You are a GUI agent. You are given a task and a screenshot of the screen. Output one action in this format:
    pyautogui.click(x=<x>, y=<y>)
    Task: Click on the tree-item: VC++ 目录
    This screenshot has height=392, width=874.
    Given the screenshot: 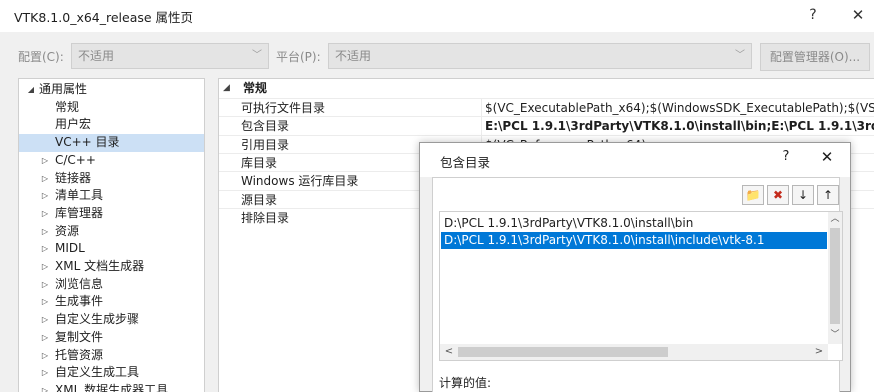 What is the action you would take?
    pyautogui.click(x=111, y=143)
    